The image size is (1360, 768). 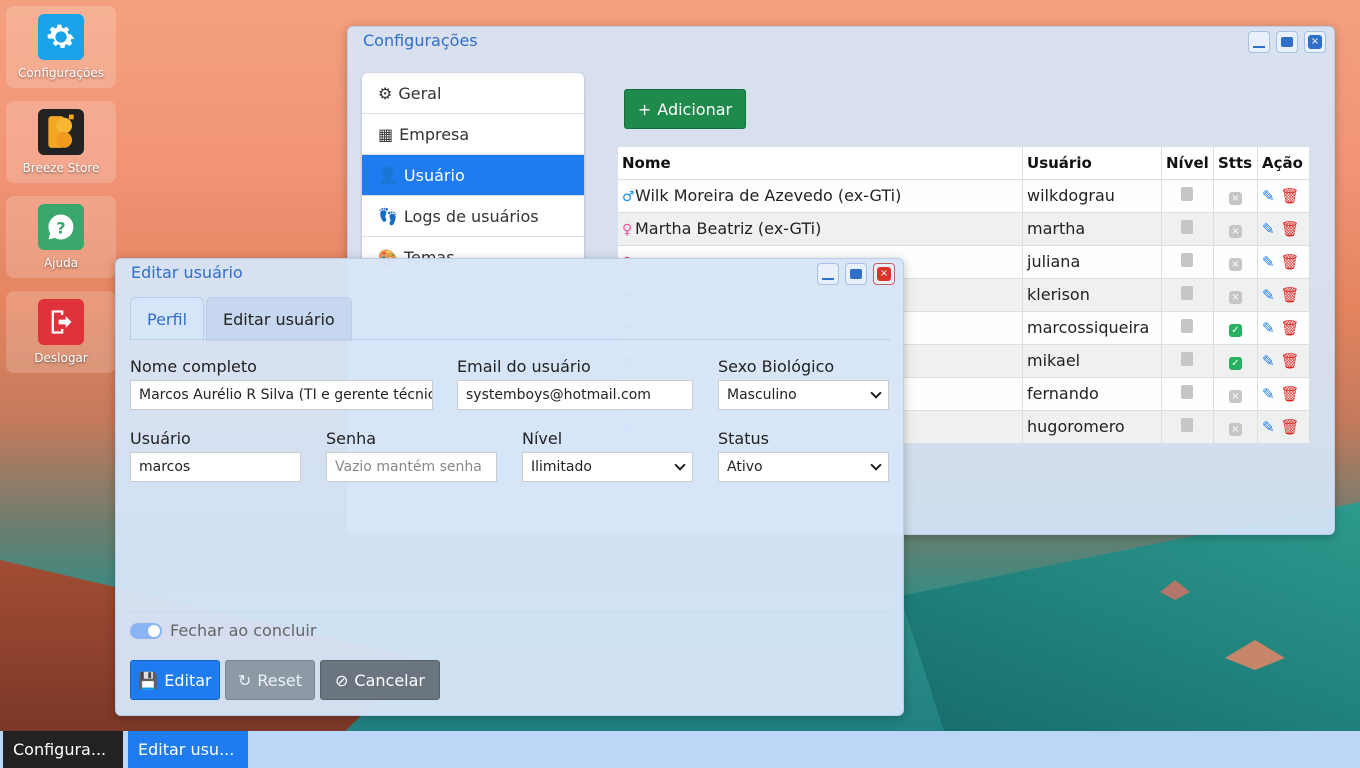 I want to click on cancel-button: ⊘ Cancelar, so click(x=380, y=680).